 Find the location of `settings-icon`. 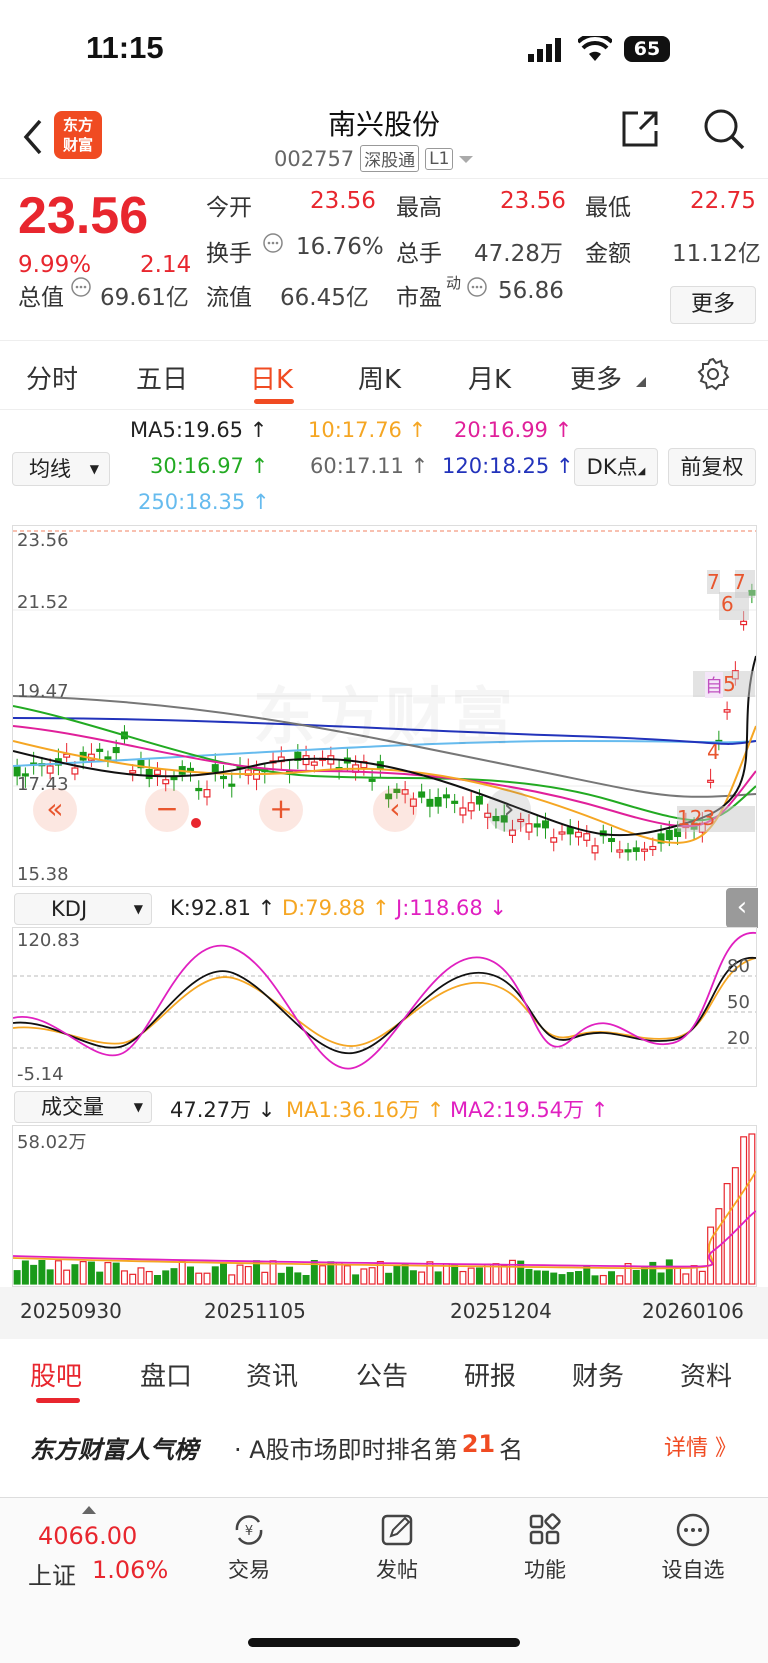

settings-icon is located at coordinates (713, 374).